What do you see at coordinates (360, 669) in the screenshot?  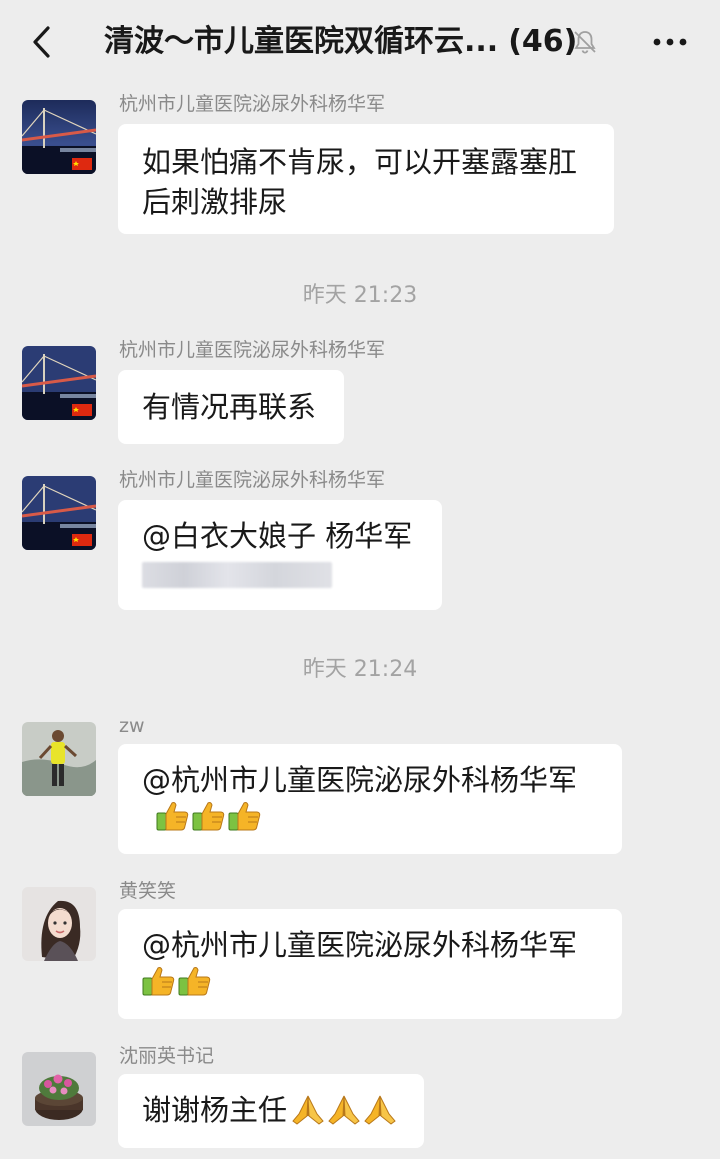 I see `timestamp: 昨天 21:24` at bounding box center [360, 669].